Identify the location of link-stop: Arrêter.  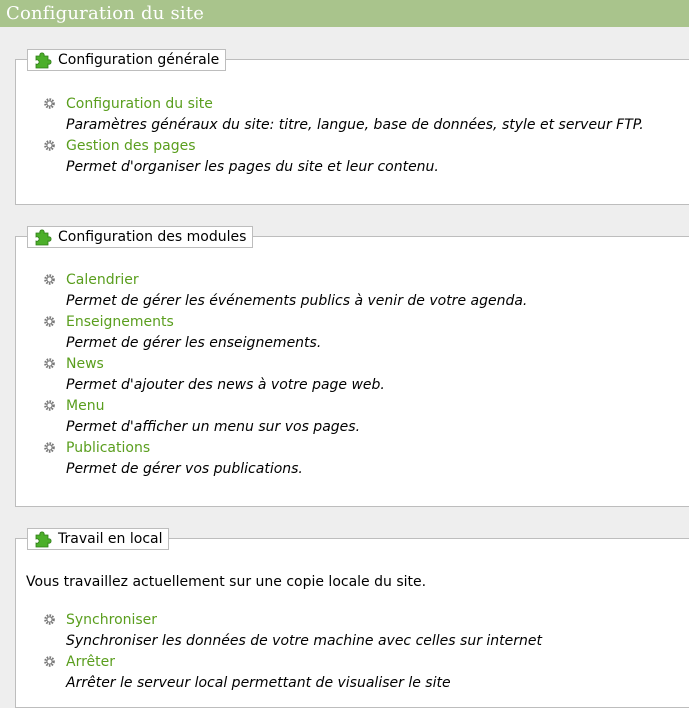
(90, 662).